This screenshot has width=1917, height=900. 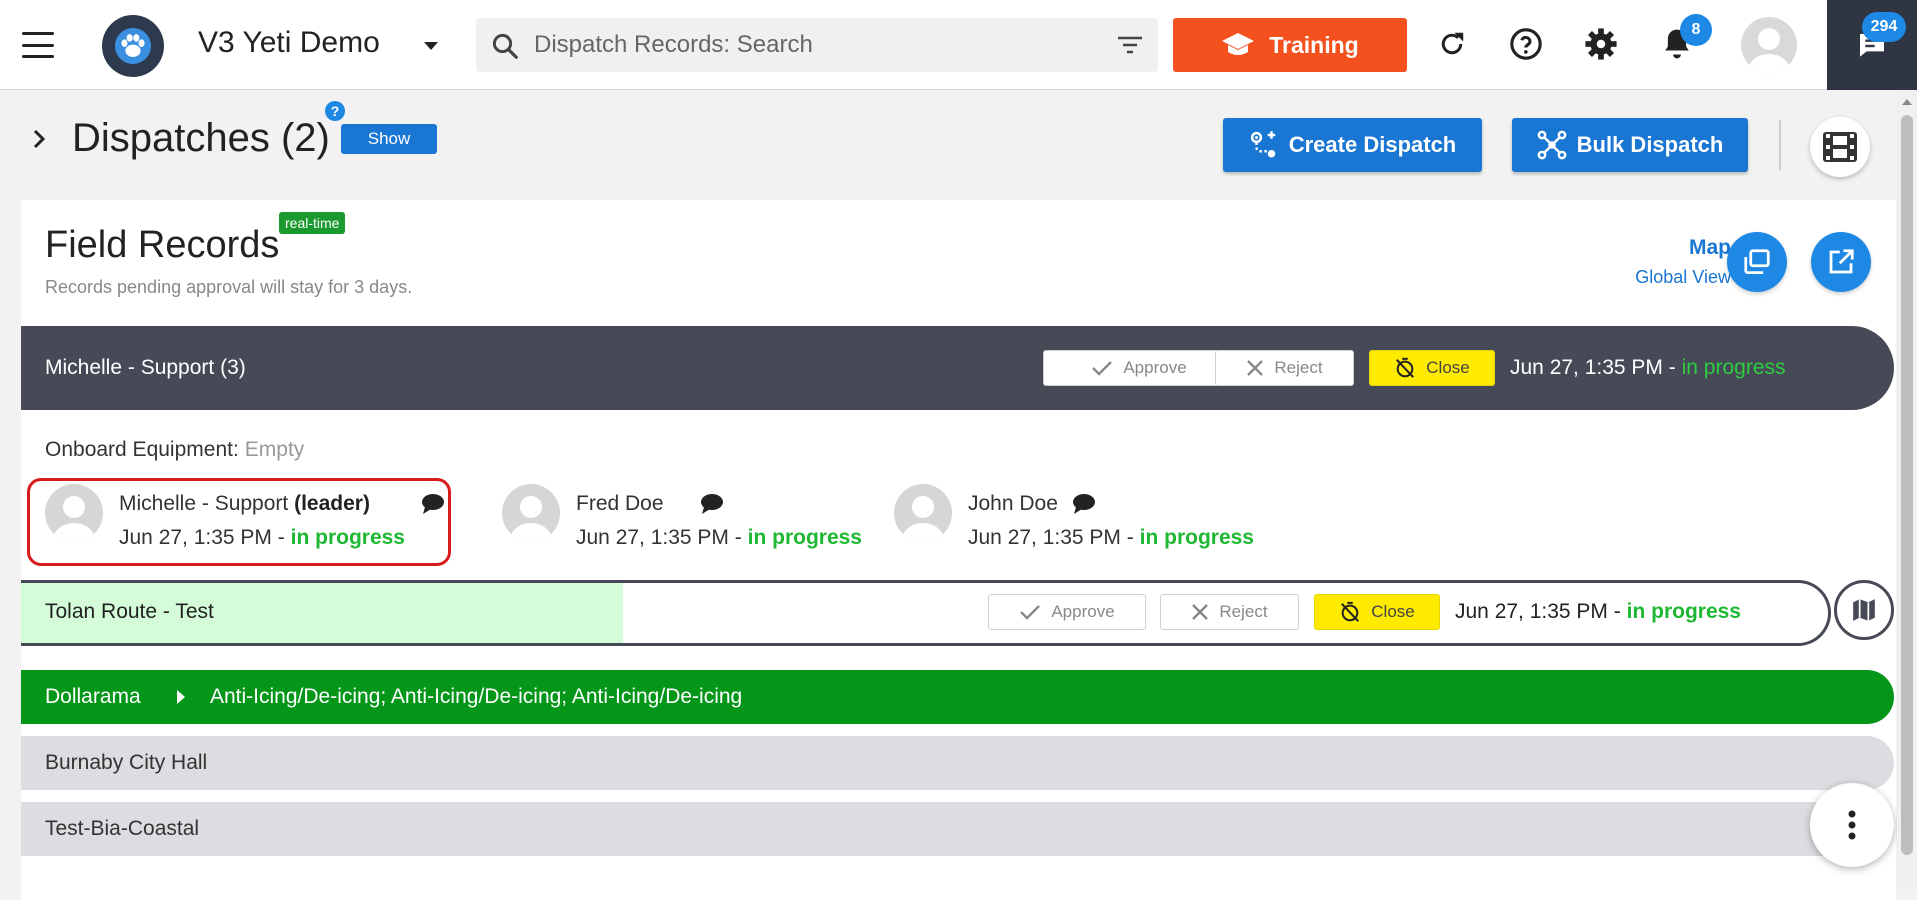 What do you see at coordinates (620, 503) in the screenshot?
I see `member-name: Fred Doe` at bounding box center [620, 503].